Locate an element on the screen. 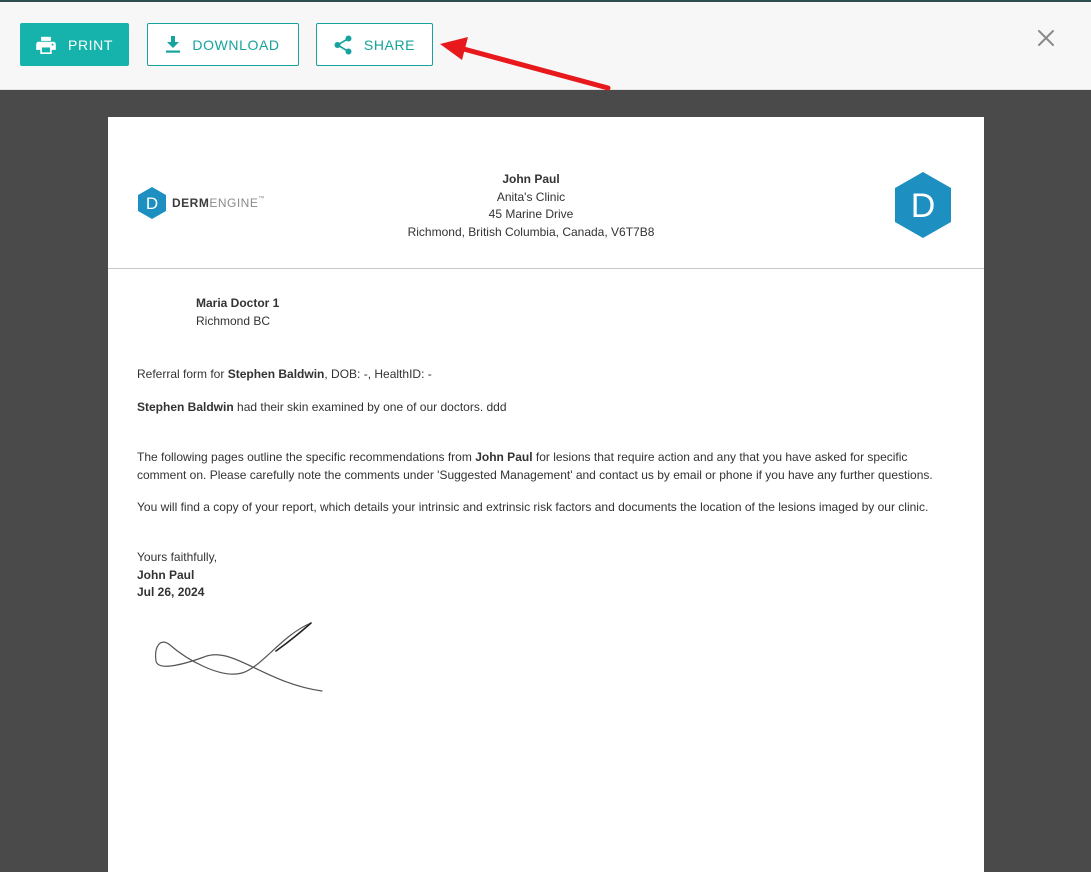  closing-salutation: Yours faithfully, is located at coordinates (177, 557).